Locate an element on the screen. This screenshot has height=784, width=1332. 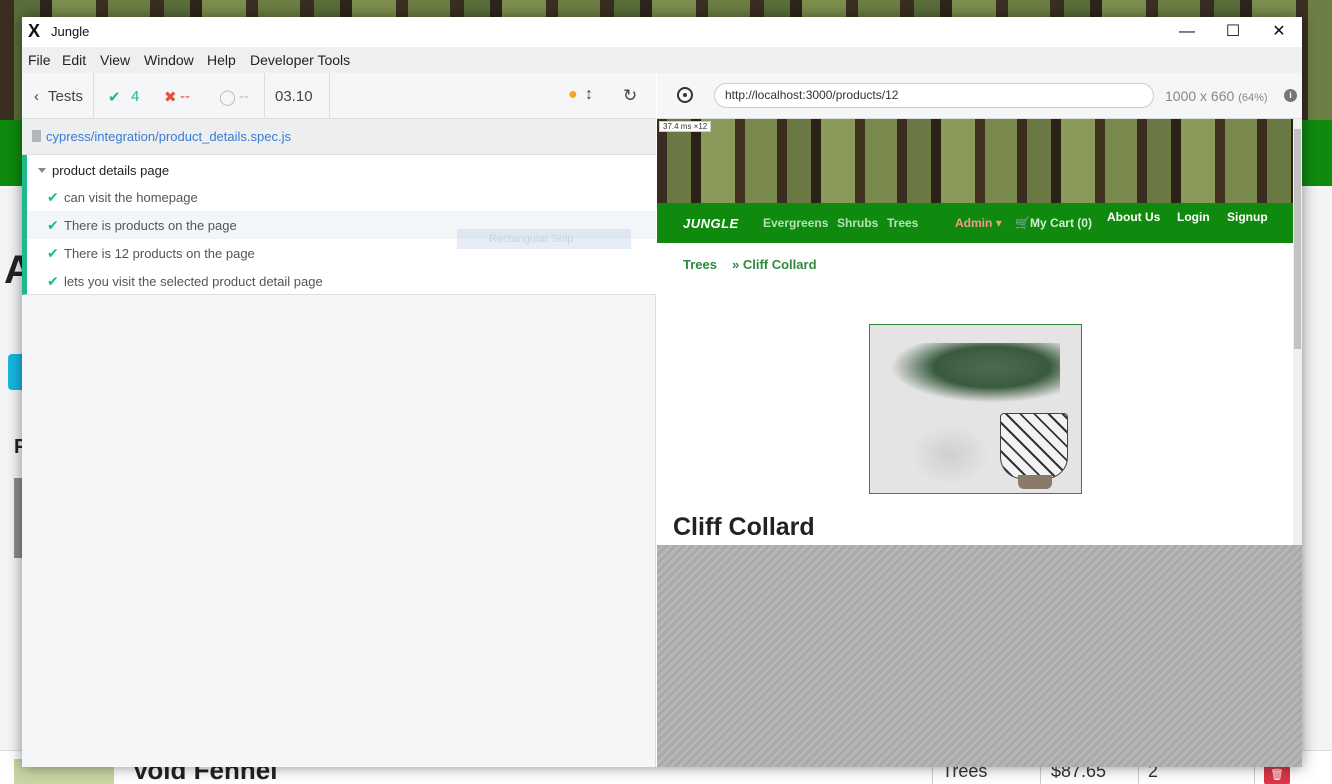
nav-shrubs: Shrubs is located at coordinates (857, 223).